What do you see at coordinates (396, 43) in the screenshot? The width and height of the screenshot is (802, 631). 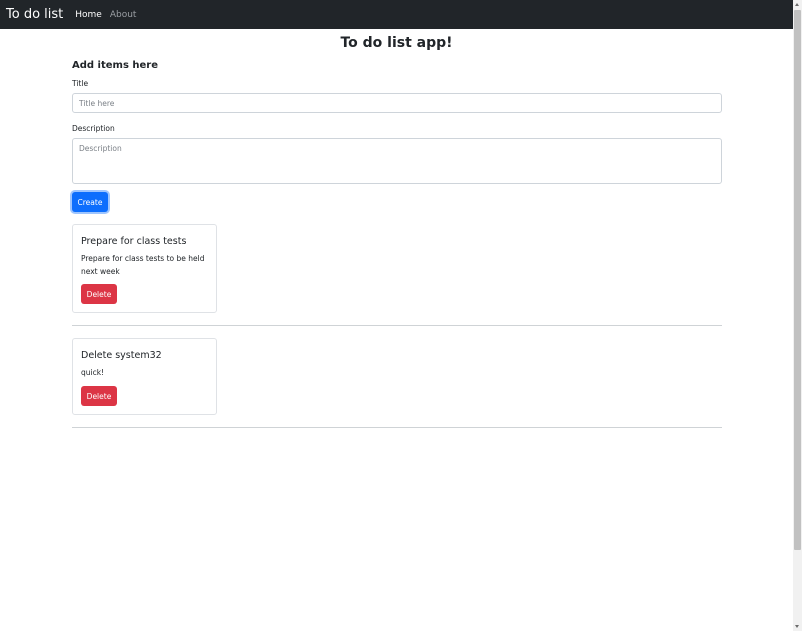 I see `page-title: To do list app!` at bounding box center [396, 43].